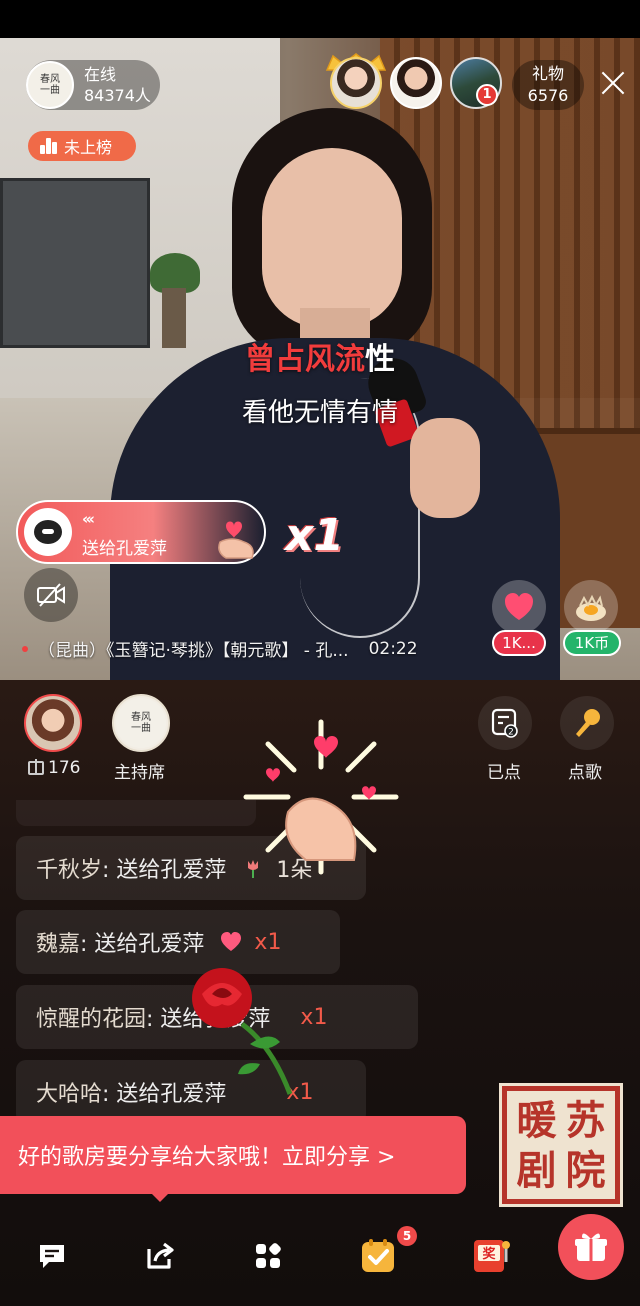  Describe the element at coordinates (407, 1236) in the screenshot. I see `task-badge: 5` at that location.